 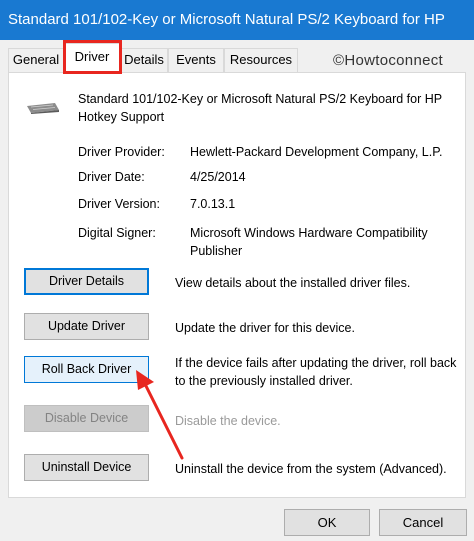 What do you see at coordinates (86, 326) in the screenshot?
I see `update-driver-button: Update Driver` at bounding box center [86, 326].